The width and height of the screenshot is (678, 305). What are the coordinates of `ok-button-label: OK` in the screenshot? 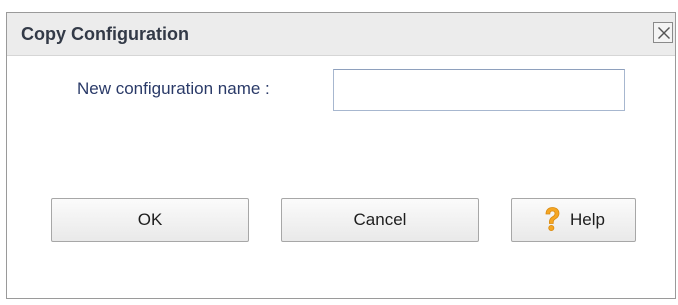 It's located at (150, 219).